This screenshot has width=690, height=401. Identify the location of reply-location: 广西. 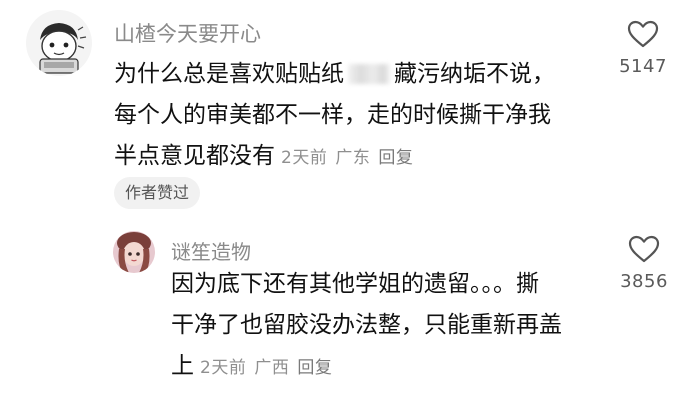
(272, 368).